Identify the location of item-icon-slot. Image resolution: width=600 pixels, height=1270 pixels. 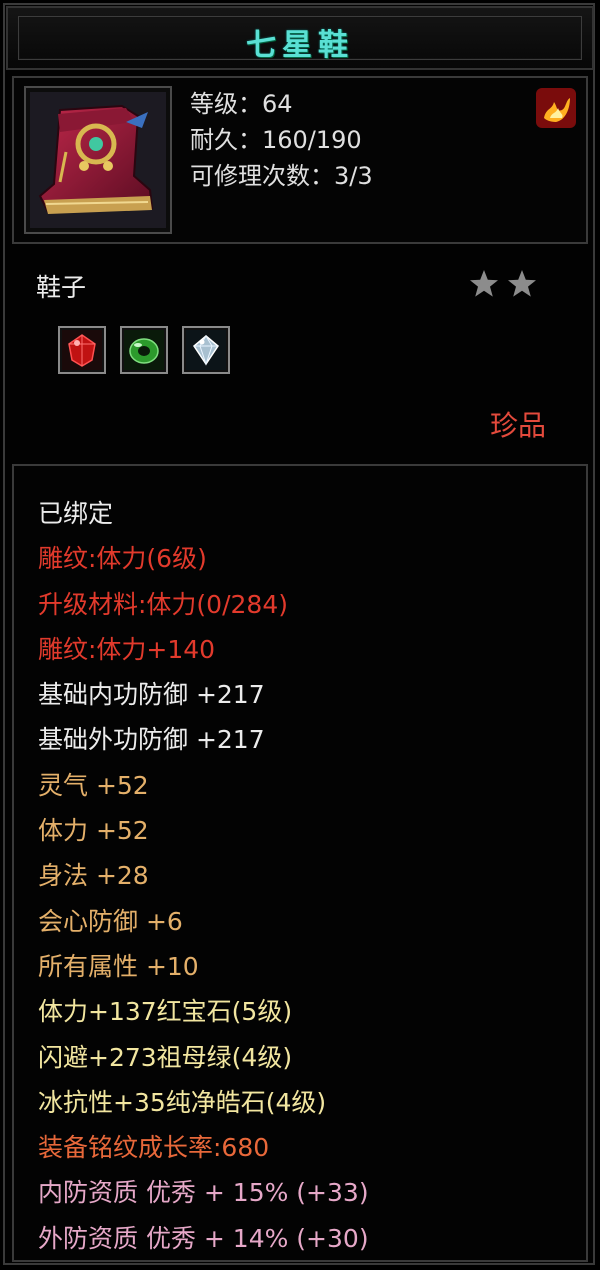
(98, 160).